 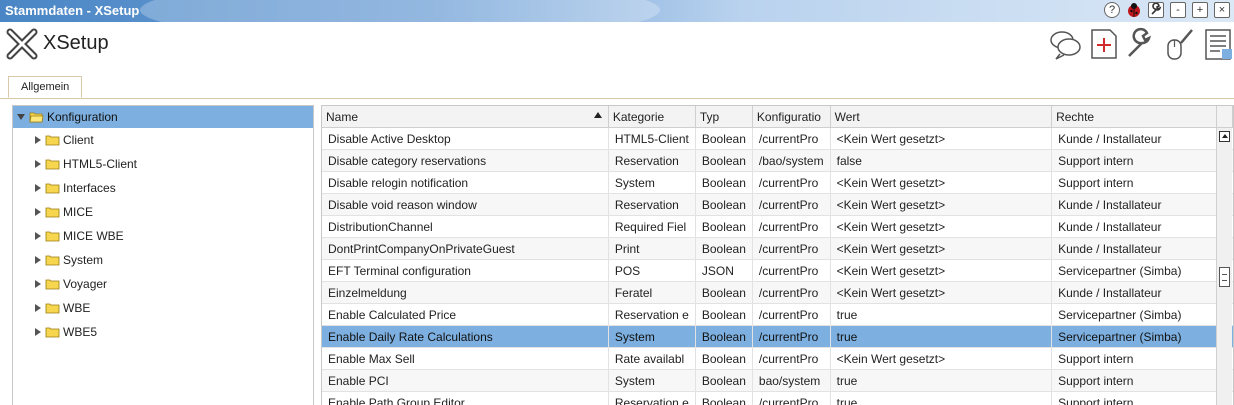 I want to click on table-cell: Rate availabl, so click(x=651, y=359).